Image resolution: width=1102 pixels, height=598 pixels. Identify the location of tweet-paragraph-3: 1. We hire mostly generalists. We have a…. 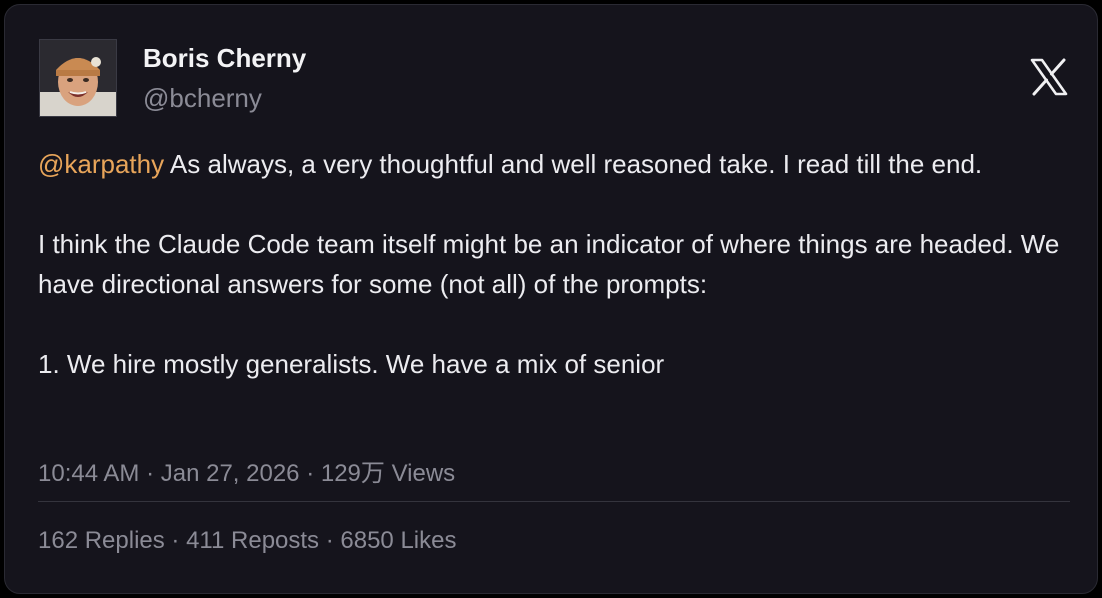
(351, 364).